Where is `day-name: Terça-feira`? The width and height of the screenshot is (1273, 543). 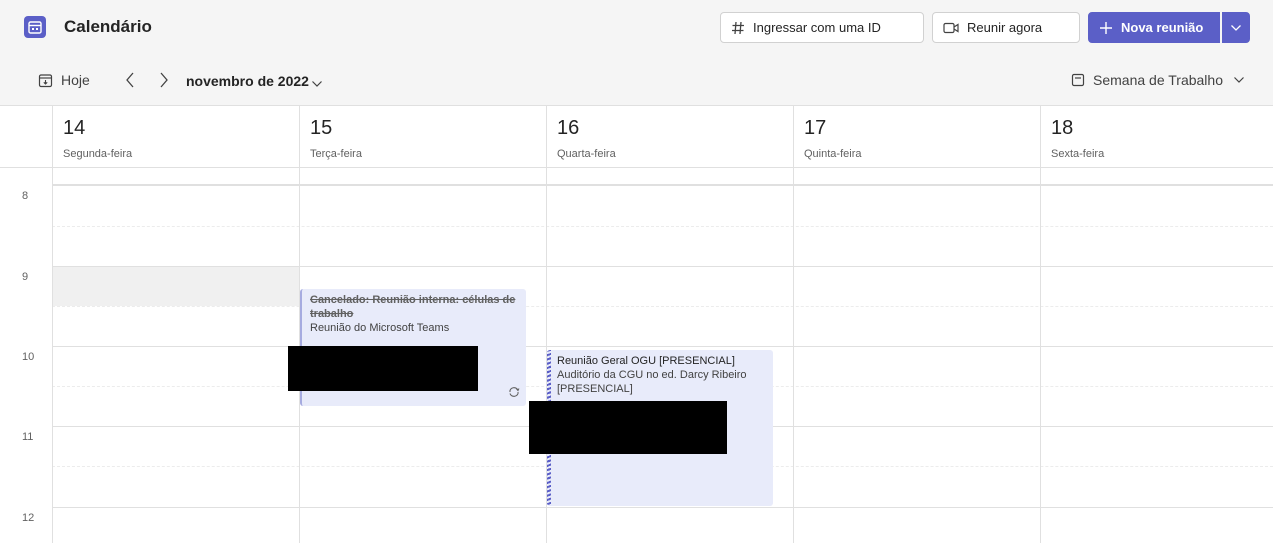
day-name: Terça-feira is located at coordinates (336, 154).